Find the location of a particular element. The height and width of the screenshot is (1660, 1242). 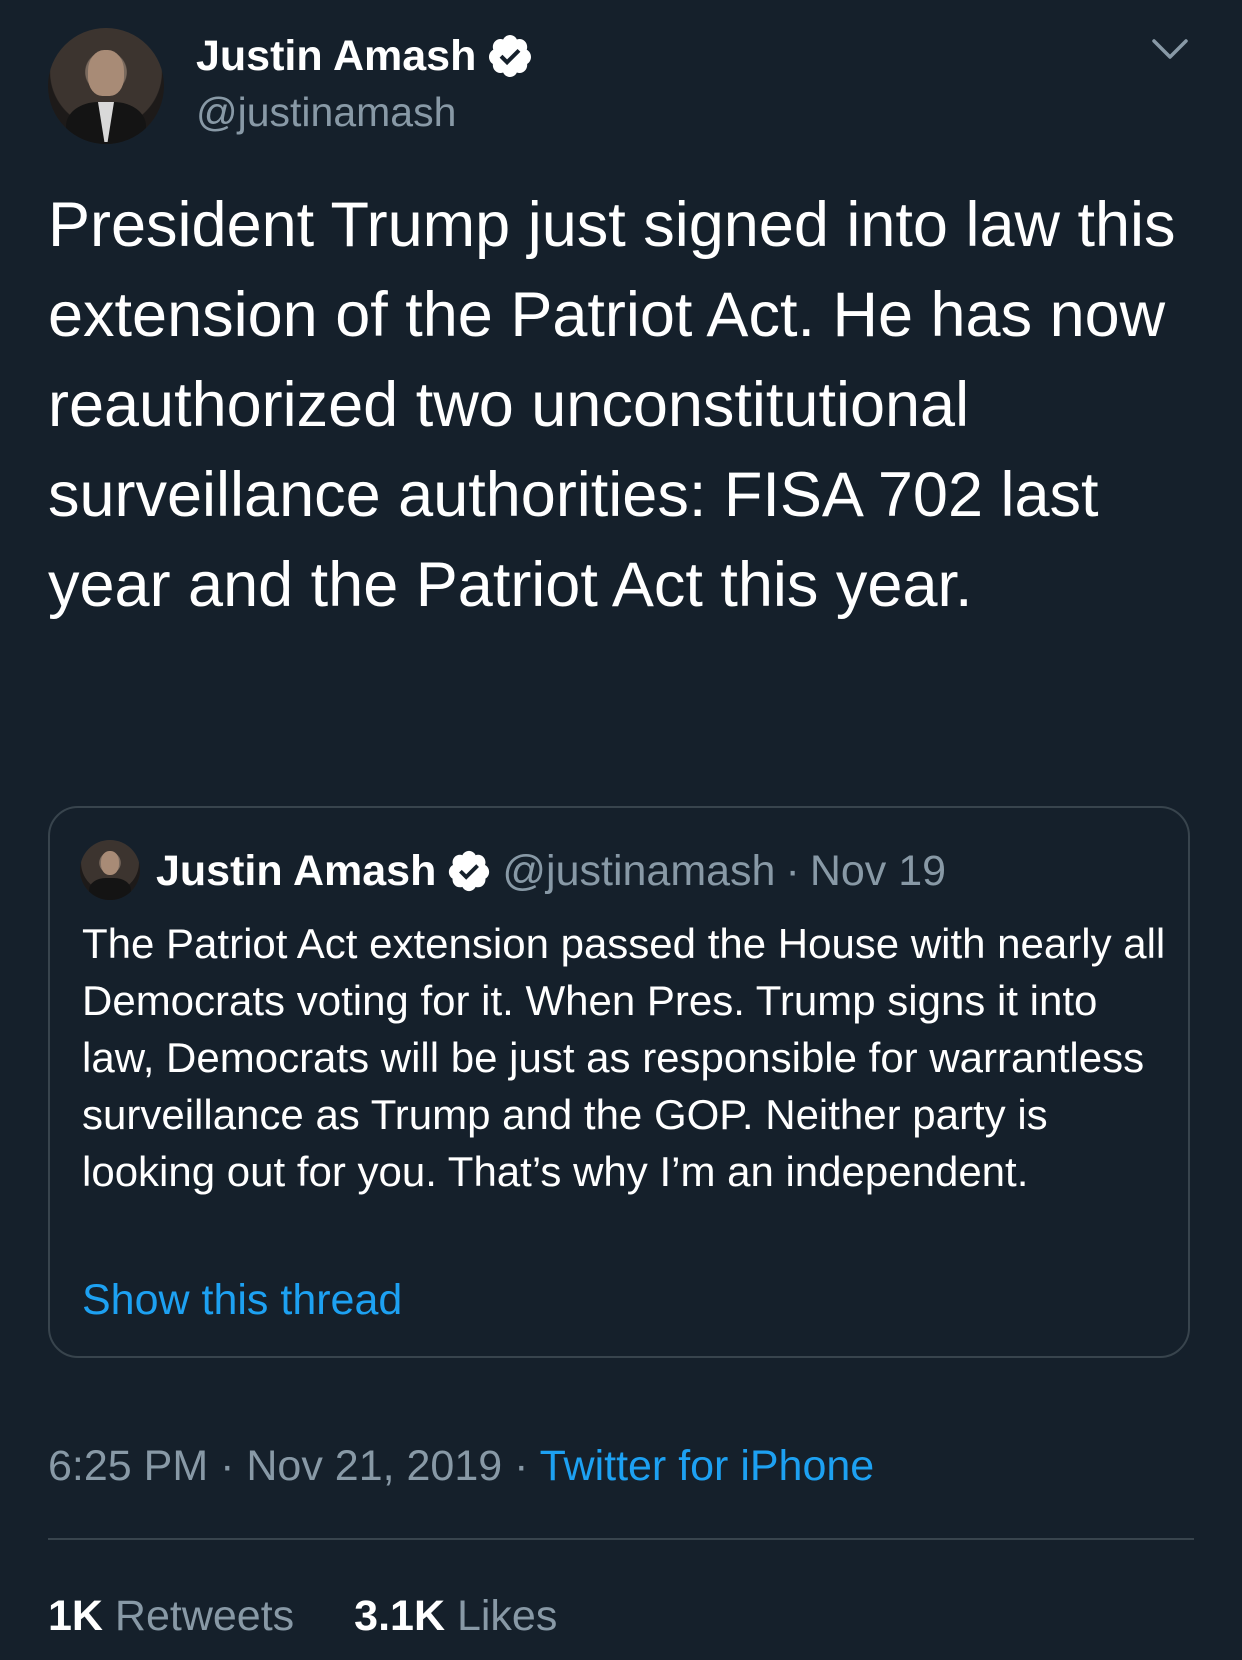

quoted-author-handle: @justinamash is located at coordinates (639, 870).